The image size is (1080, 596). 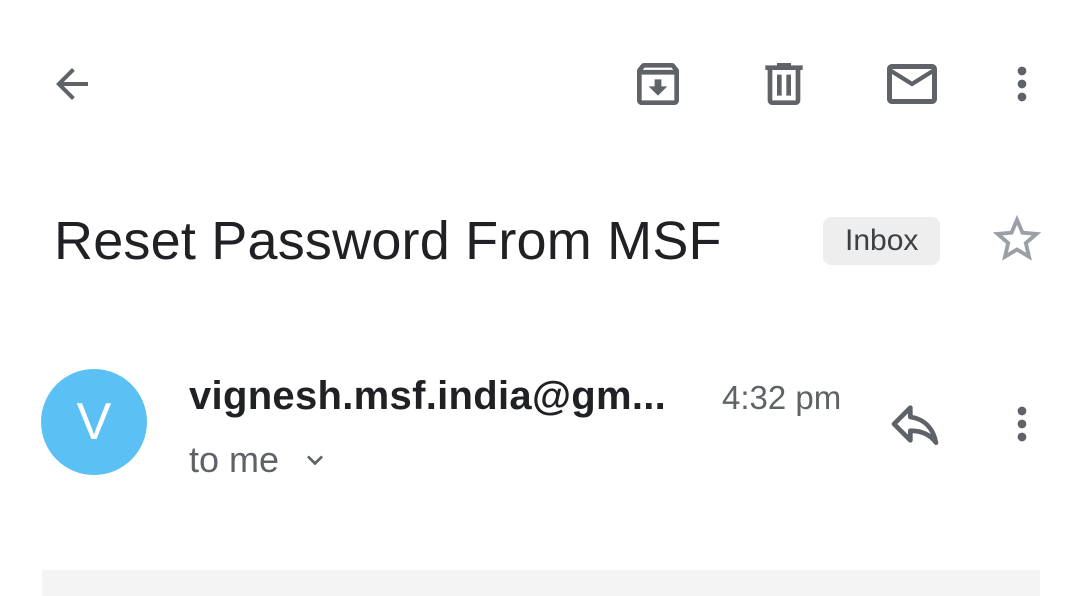 I want to click on recipient-text: to me, so click(x=234, y=459).